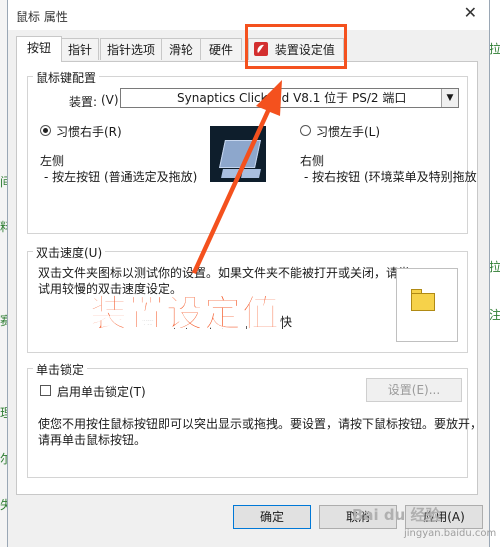 Image resolution: width=500 pixels, height=547 pixels. What do you see at coordinates (305, 130) in the screenshot?
I see `left-hand-radio` at bounding box center [305, 130].